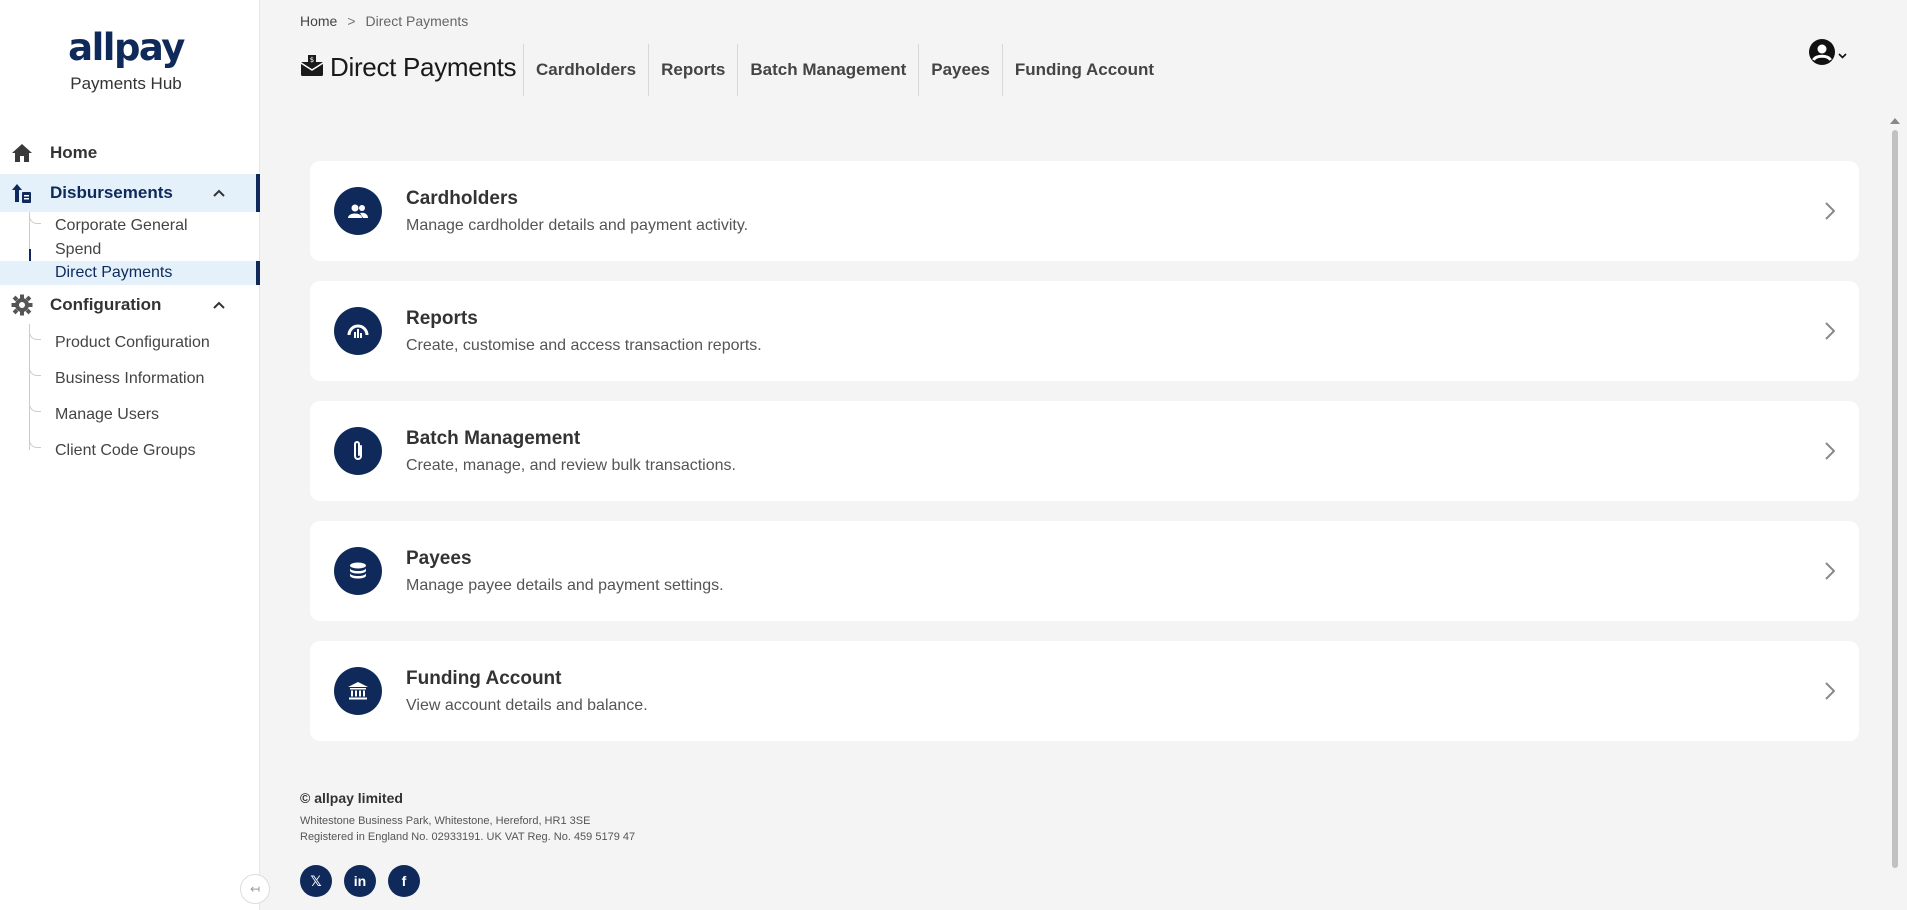 The height and width of the screenshot is (910, 1907). I want to click on card-title: Payees, so click(439, 558).